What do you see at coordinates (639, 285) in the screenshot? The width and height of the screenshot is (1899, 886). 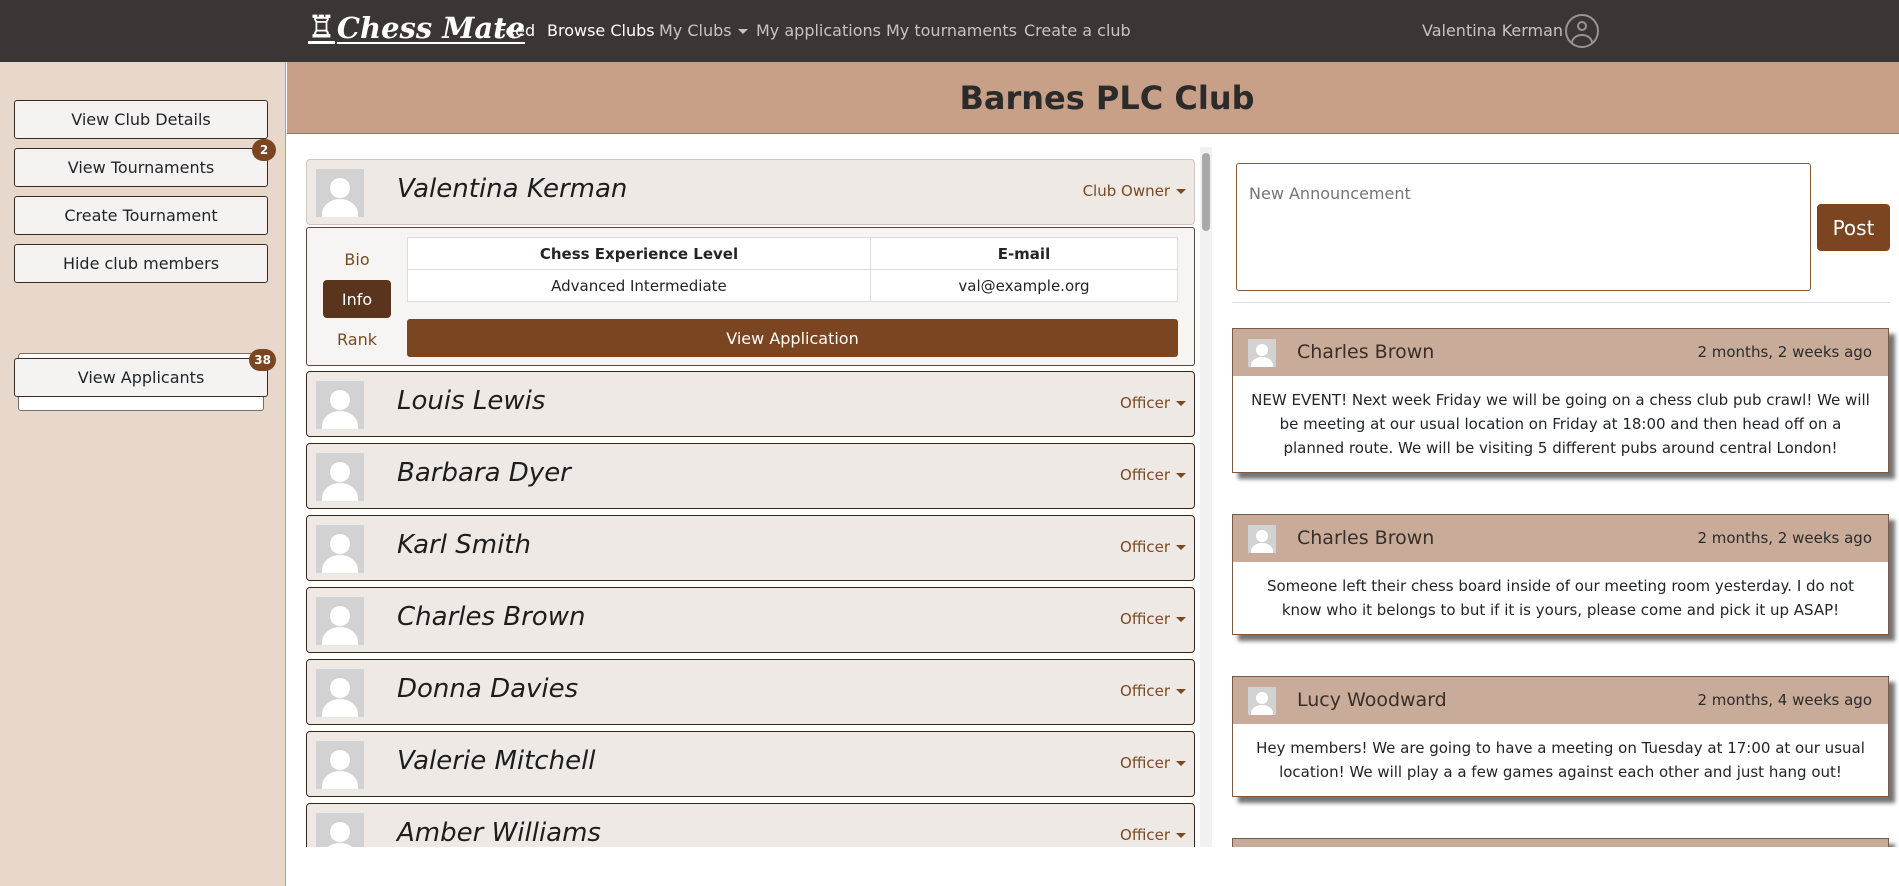 I see `experience-value: Advanced Intermediate` at bounding box center [639, 285].